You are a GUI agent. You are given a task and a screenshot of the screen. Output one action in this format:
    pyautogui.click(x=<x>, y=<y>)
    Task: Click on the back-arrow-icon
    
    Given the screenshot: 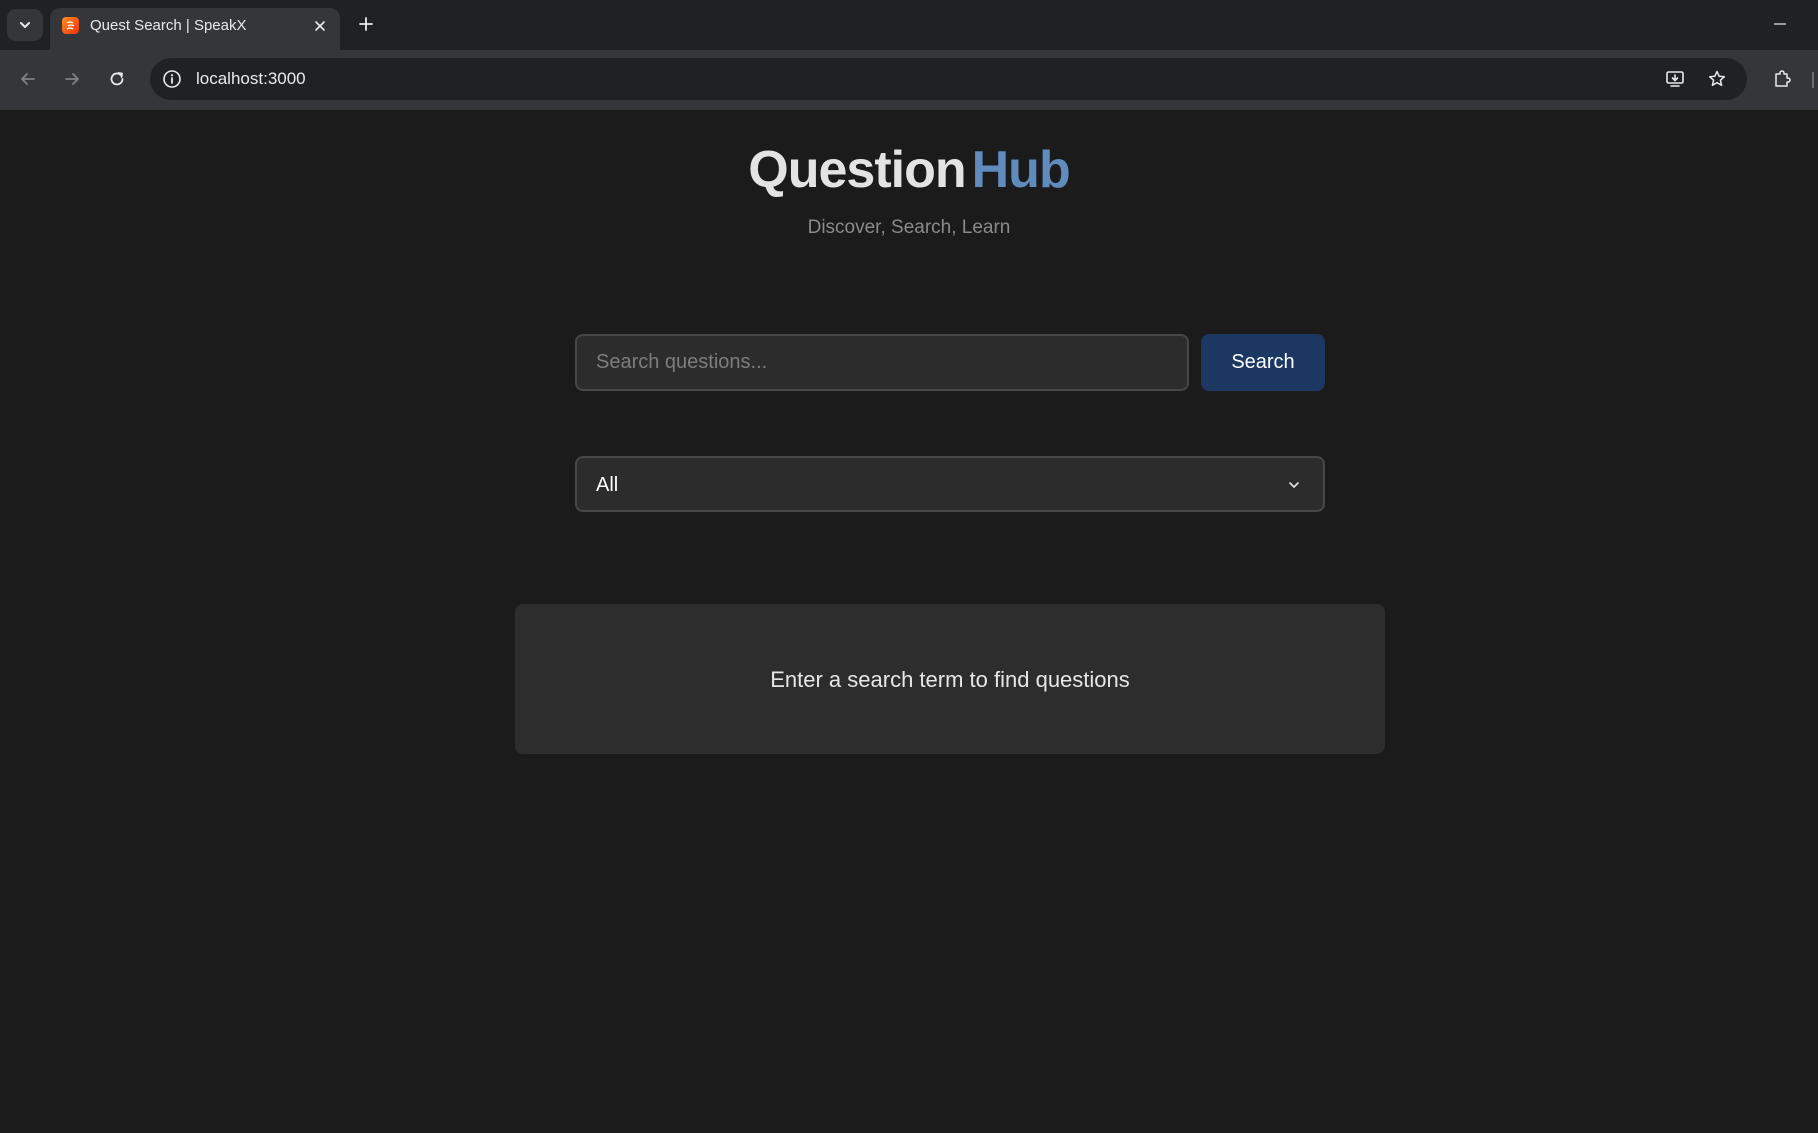 What is the action you would take?
    pyautogui.click(x=28, y=79)
    